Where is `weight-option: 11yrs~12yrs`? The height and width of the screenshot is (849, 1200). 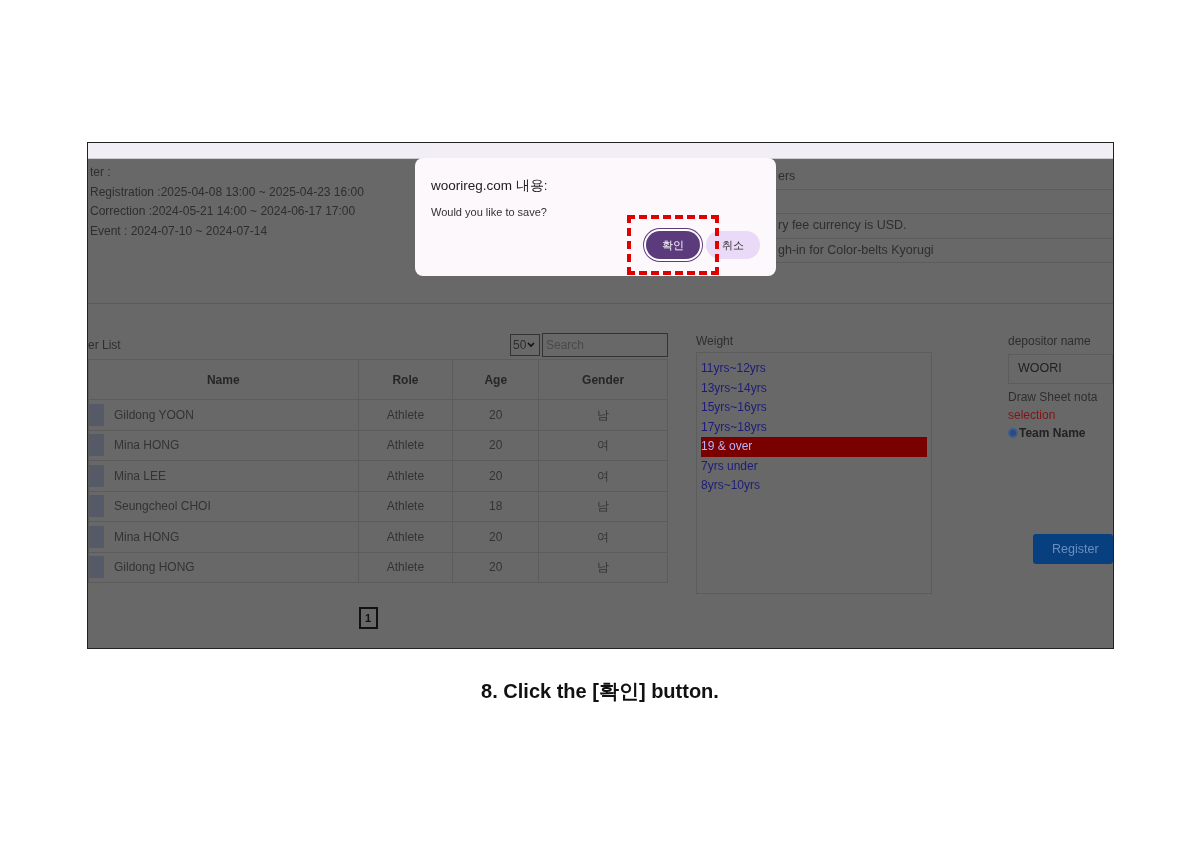
weight-option: 11yrs~12yrs is located at coordinates (814, 369).